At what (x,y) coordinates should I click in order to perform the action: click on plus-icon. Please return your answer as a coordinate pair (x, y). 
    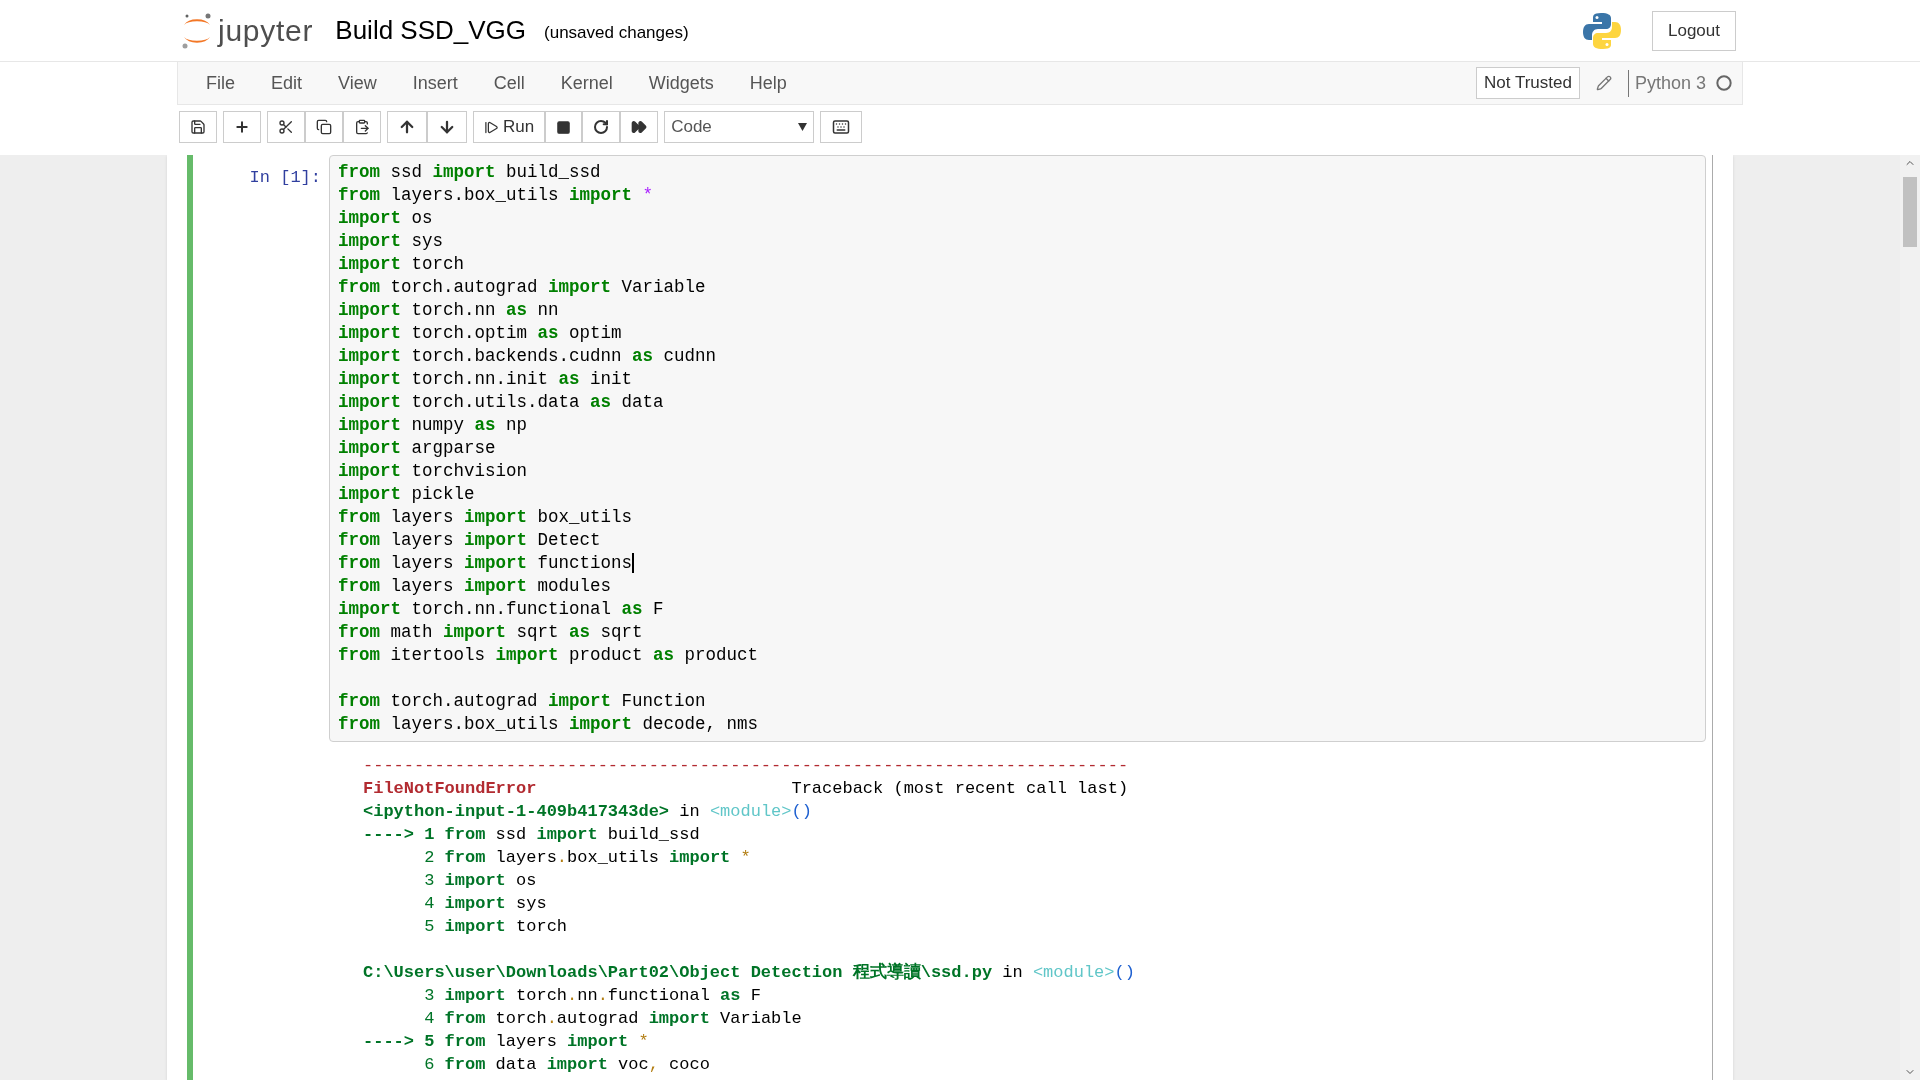
    Looking at the image, I should click on (242, 127).